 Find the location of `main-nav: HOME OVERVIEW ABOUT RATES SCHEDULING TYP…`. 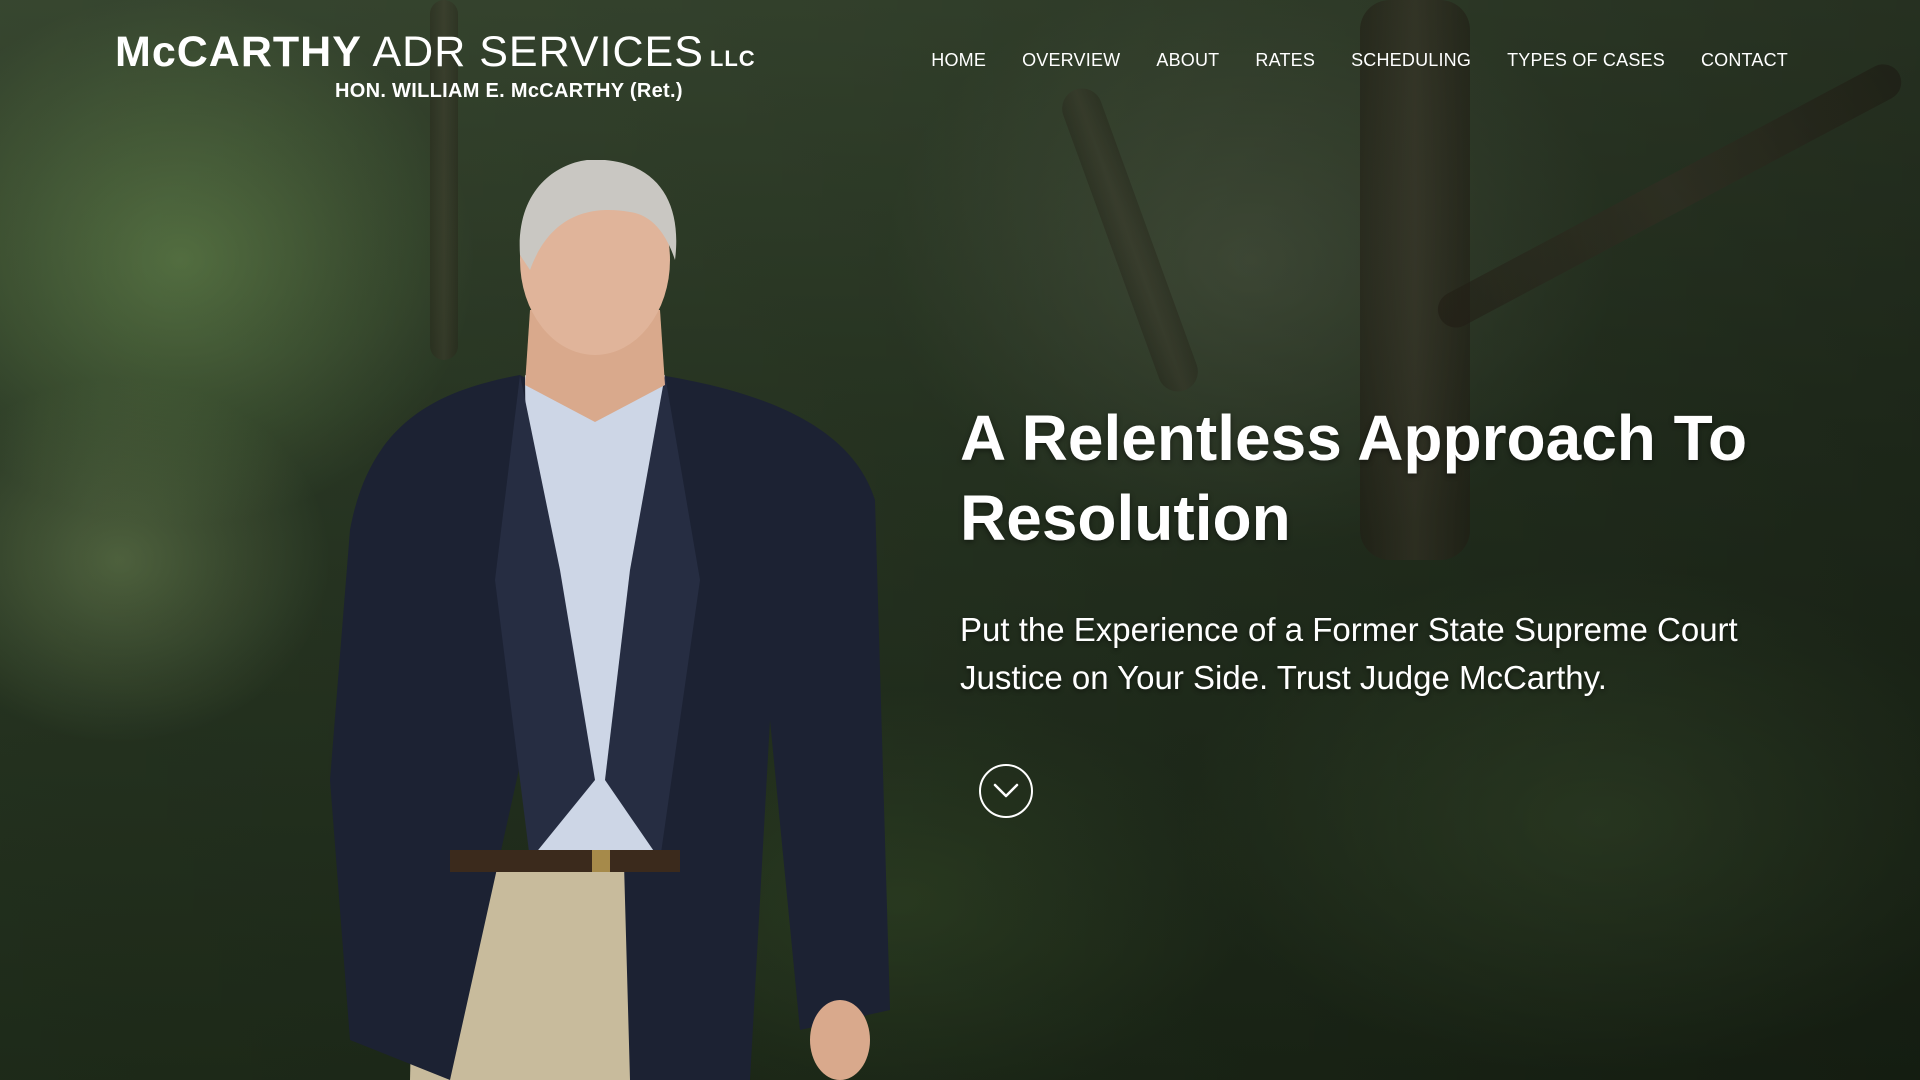

main-nav: HOME OVERVIEW ABOUT RATES SCHEDULING TYP… is located at coordinates (1359, 60).